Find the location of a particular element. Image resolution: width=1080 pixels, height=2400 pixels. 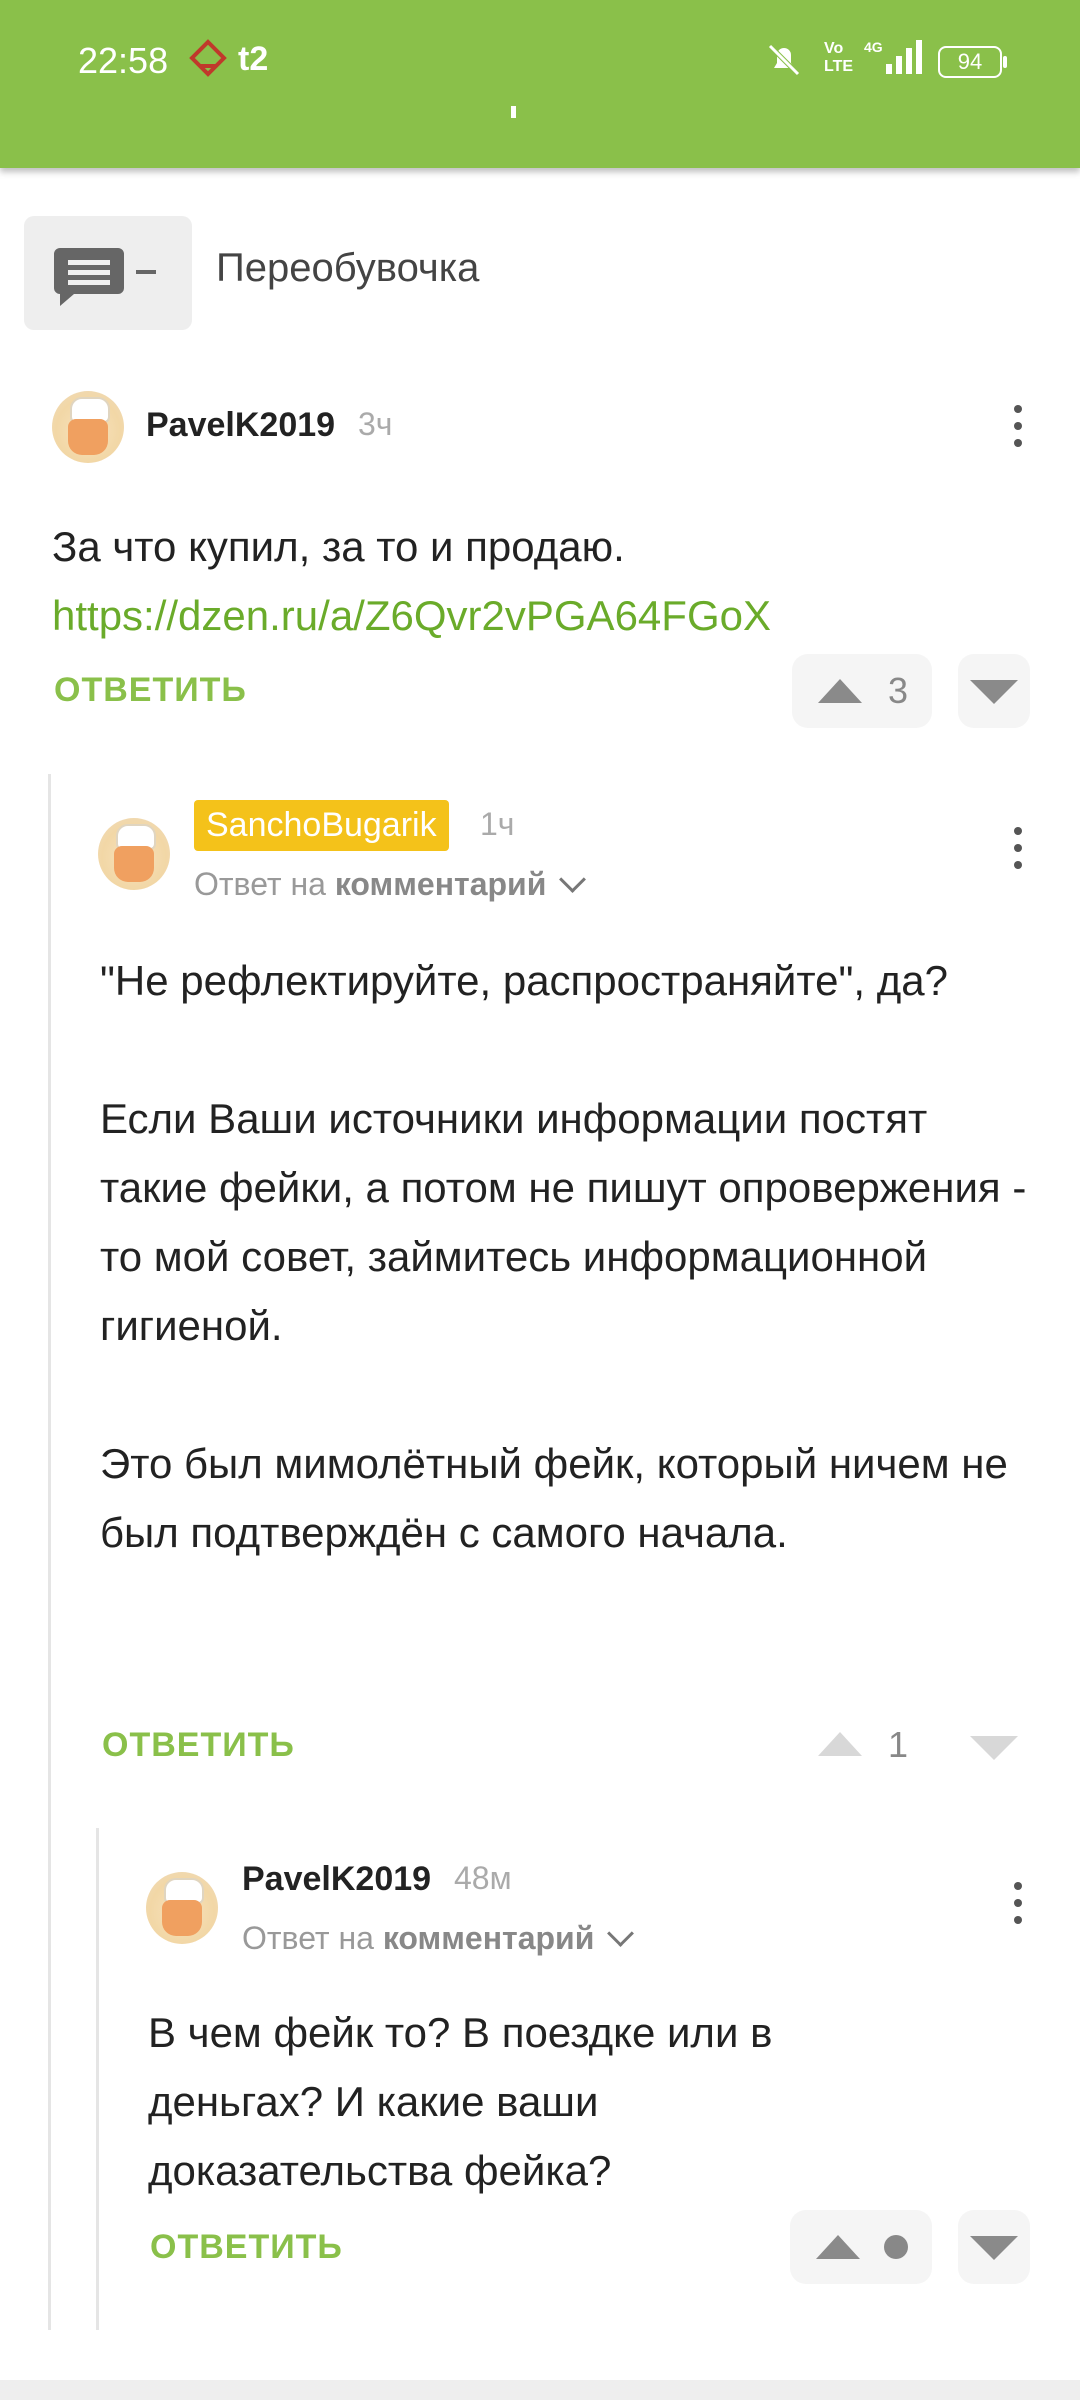

carrier-label: t2 is located at coordinates (253, 59).